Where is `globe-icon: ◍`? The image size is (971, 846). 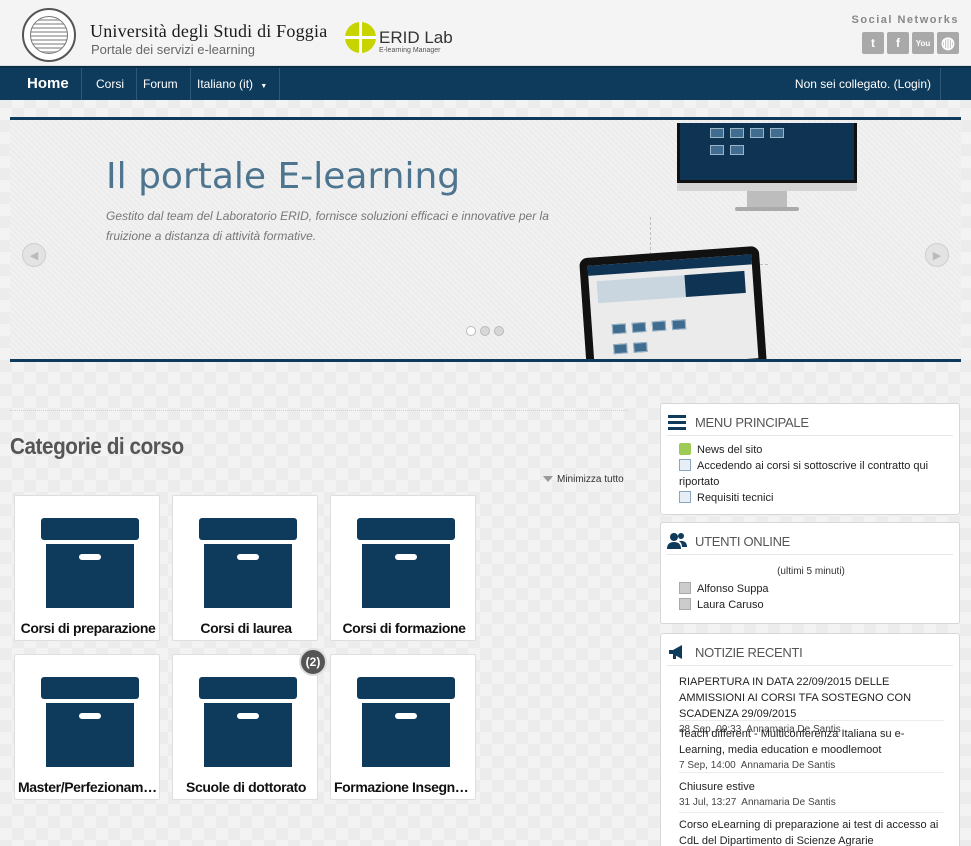
globe-icon: ◍ is located at coordinates (948, 43).